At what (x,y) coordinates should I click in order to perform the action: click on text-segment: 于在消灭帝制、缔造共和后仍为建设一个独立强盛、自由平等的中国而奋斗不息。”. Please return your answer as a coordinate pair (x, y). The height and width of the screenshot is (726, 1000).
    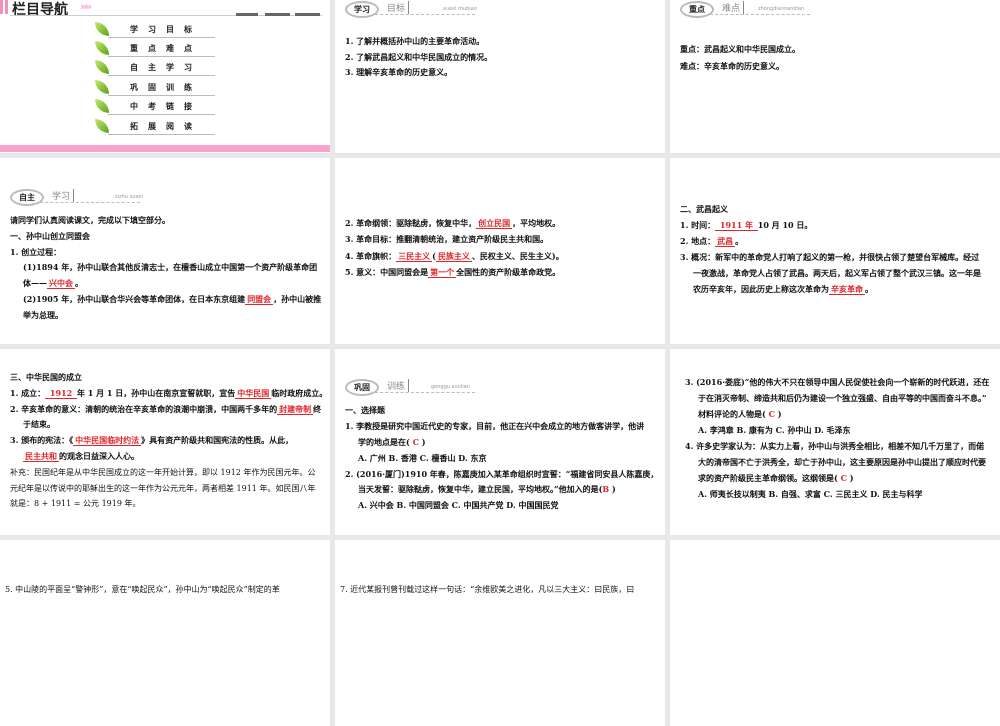
    Looking at the image, I should click on (842, 398).